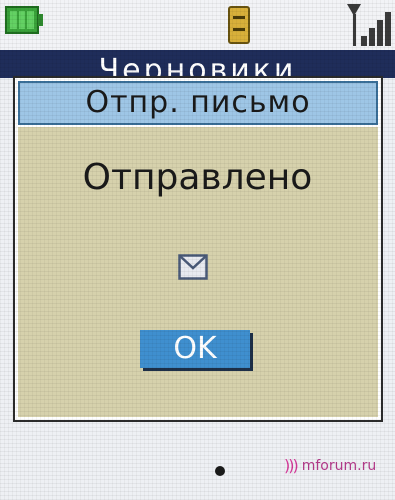 This screenshot has height=500, width=395. I want to click on ok-button: OK, so click(195, 349).